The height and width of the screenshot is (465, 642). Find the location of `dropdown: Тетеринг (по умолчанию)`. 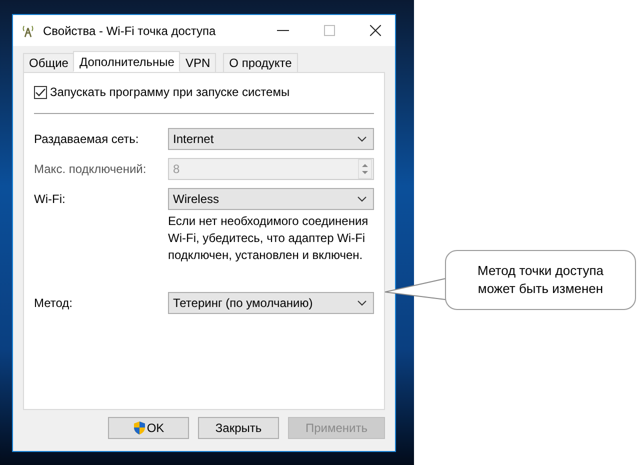

dropdown: Тетеринг (по умолчанию) is located at coordinates (271, 303).